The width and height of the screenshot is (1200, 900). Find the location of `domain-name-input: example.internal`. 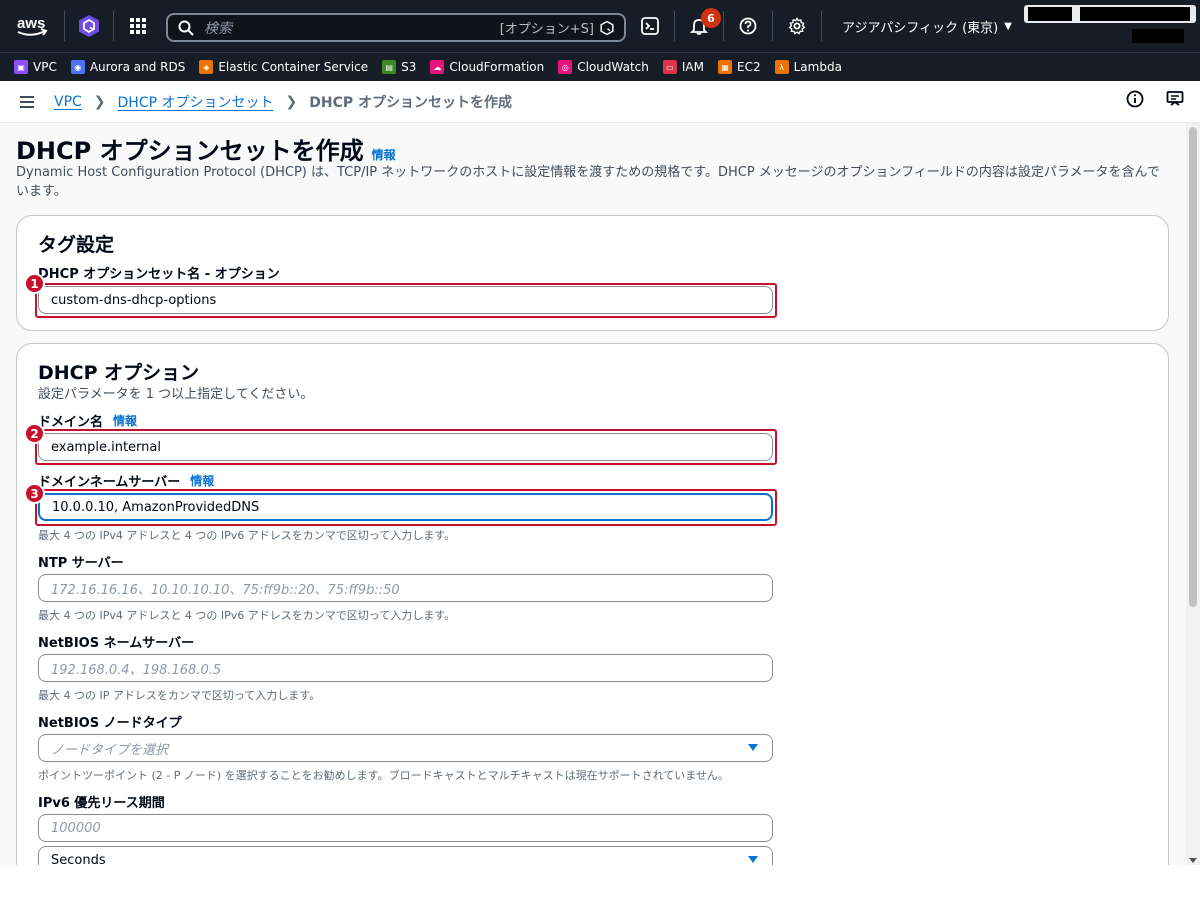

domain-name-input: example.internal is located at coordinates (405, 447).